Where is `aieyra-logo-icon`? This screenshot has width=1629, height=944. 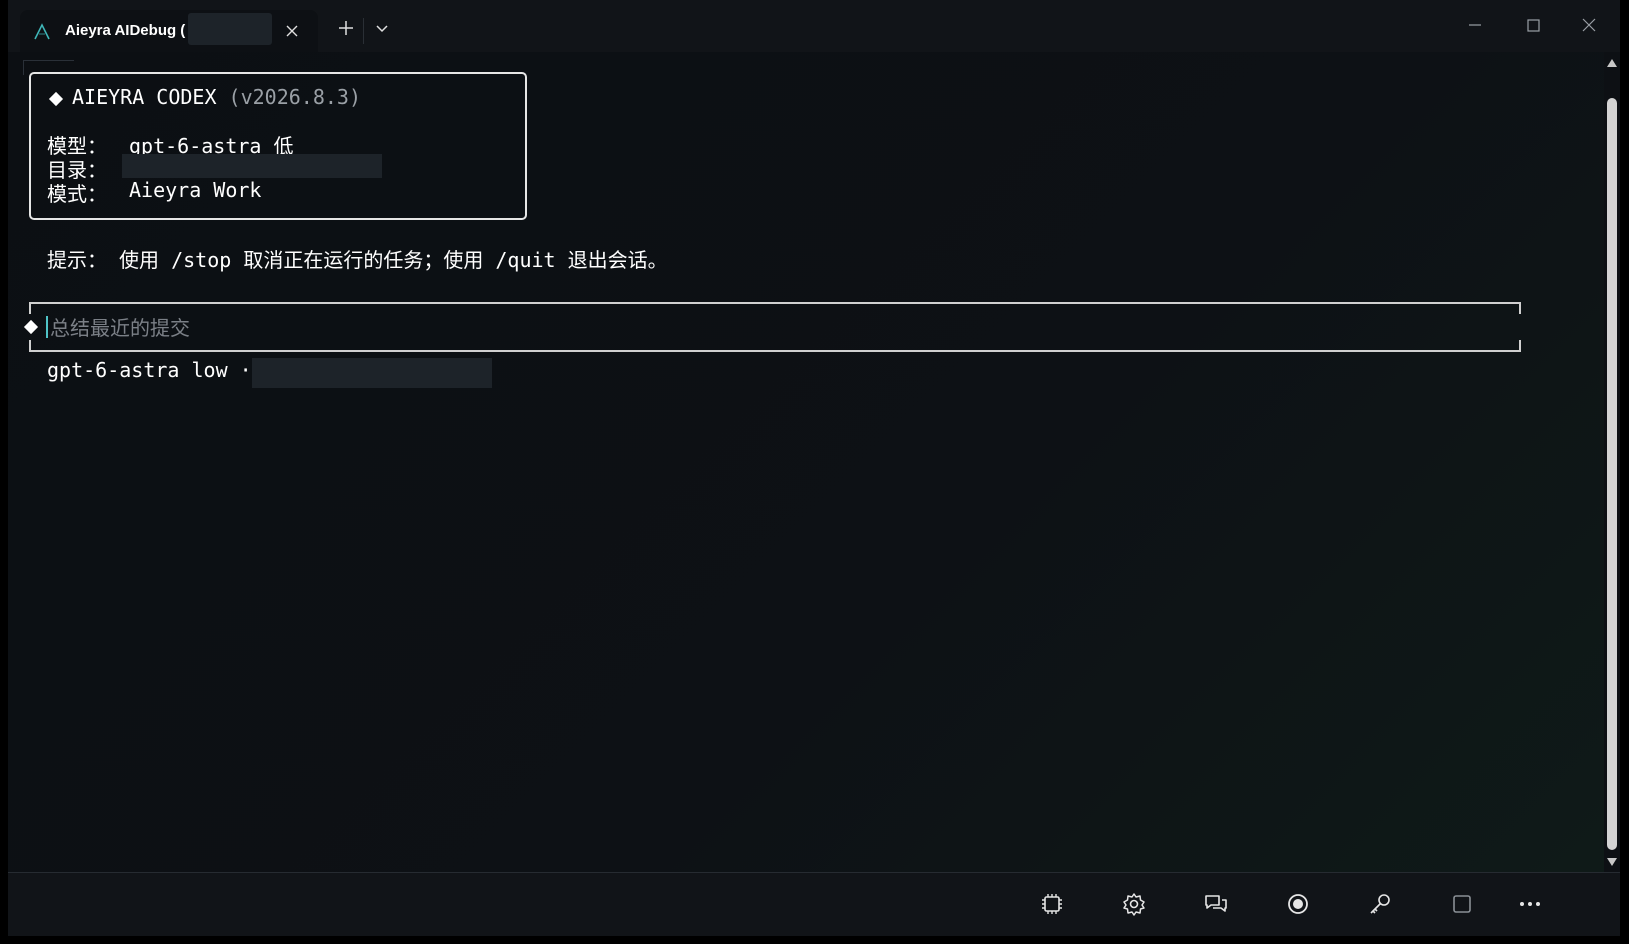 aieyra-logo-icon is located at coordinates (42, 32).